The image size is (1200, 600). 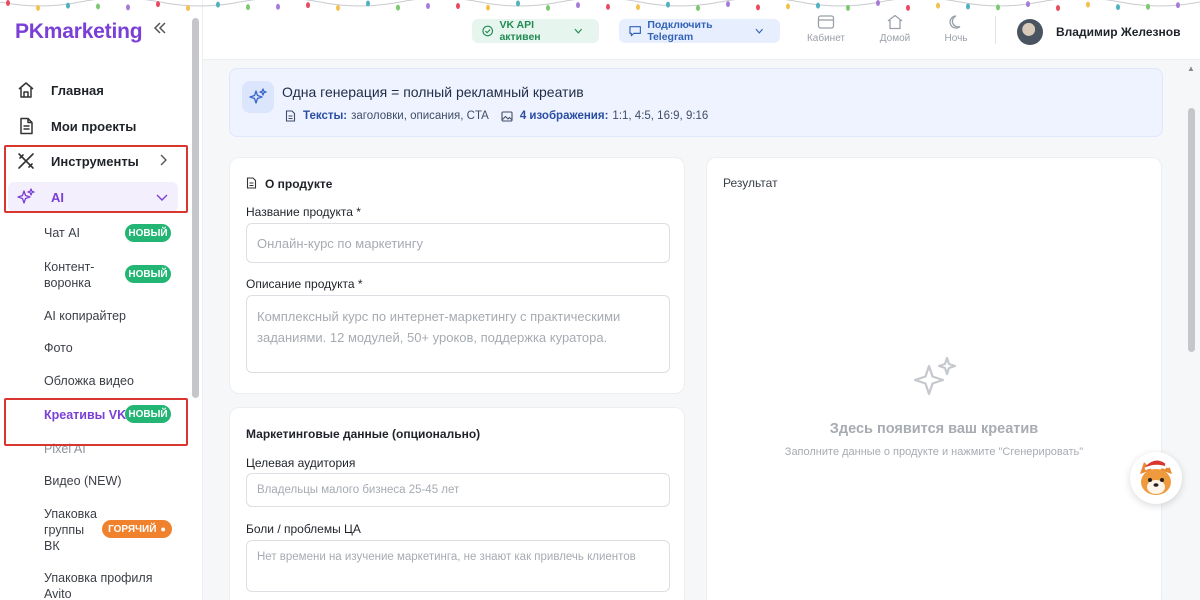 What do you see at coordinates (57, 197) in the screenshot?
I see `sidebar-item-label: AI` at bounding box center [57, 197].